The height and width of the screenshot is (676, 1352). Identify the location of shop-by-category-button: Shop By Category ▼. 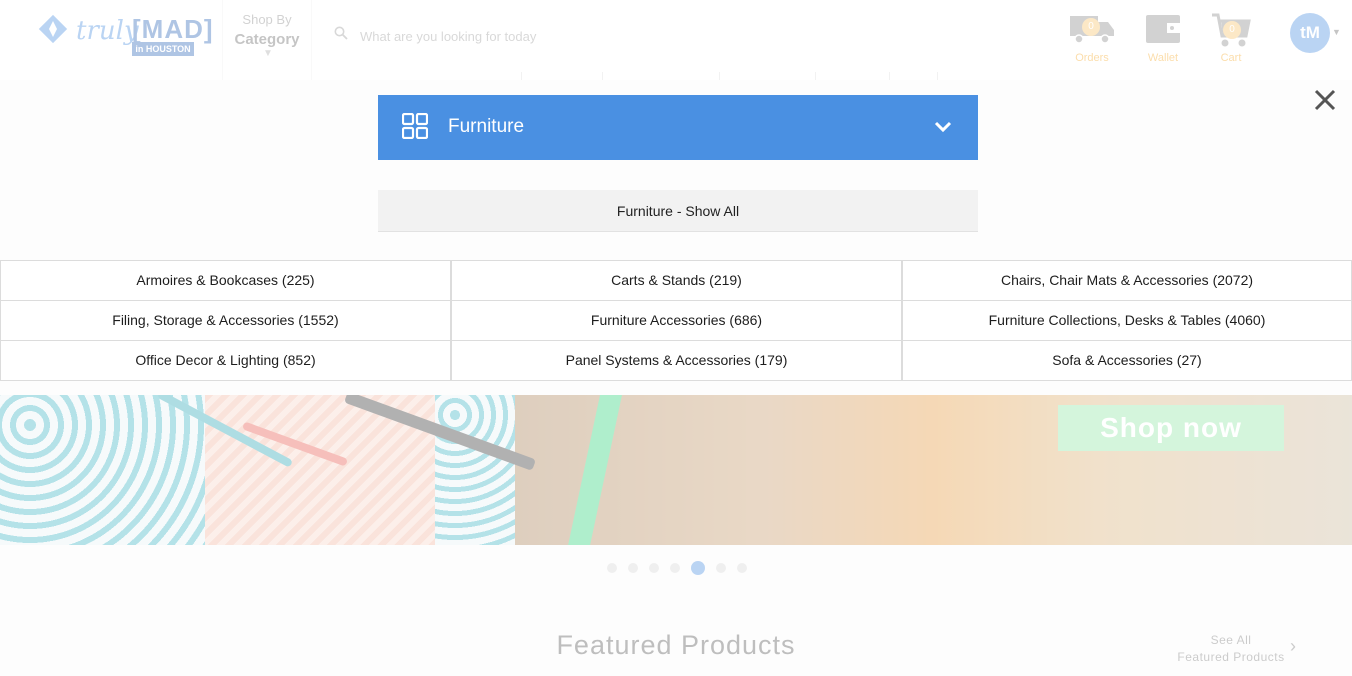
(267, 40).